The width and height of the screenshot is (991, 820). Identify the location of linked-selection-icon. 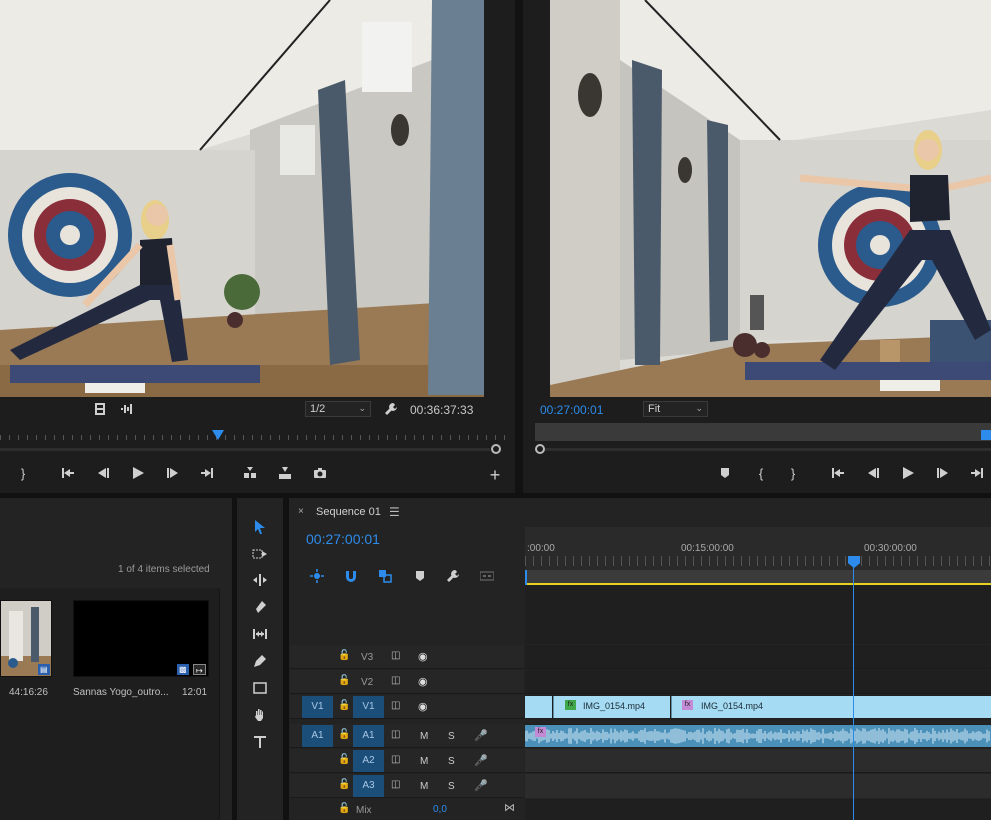
(385, 576).